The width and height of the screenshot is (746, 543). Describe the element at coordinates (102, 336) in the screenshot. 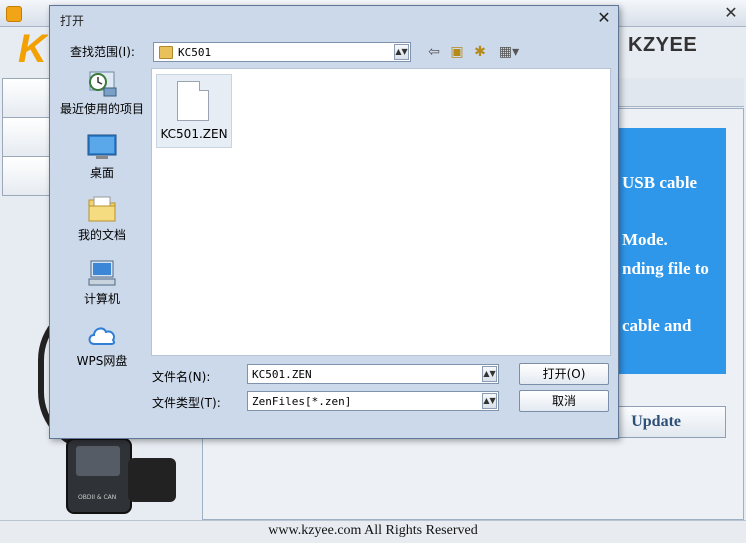

I see `cloud-icon` at that location.